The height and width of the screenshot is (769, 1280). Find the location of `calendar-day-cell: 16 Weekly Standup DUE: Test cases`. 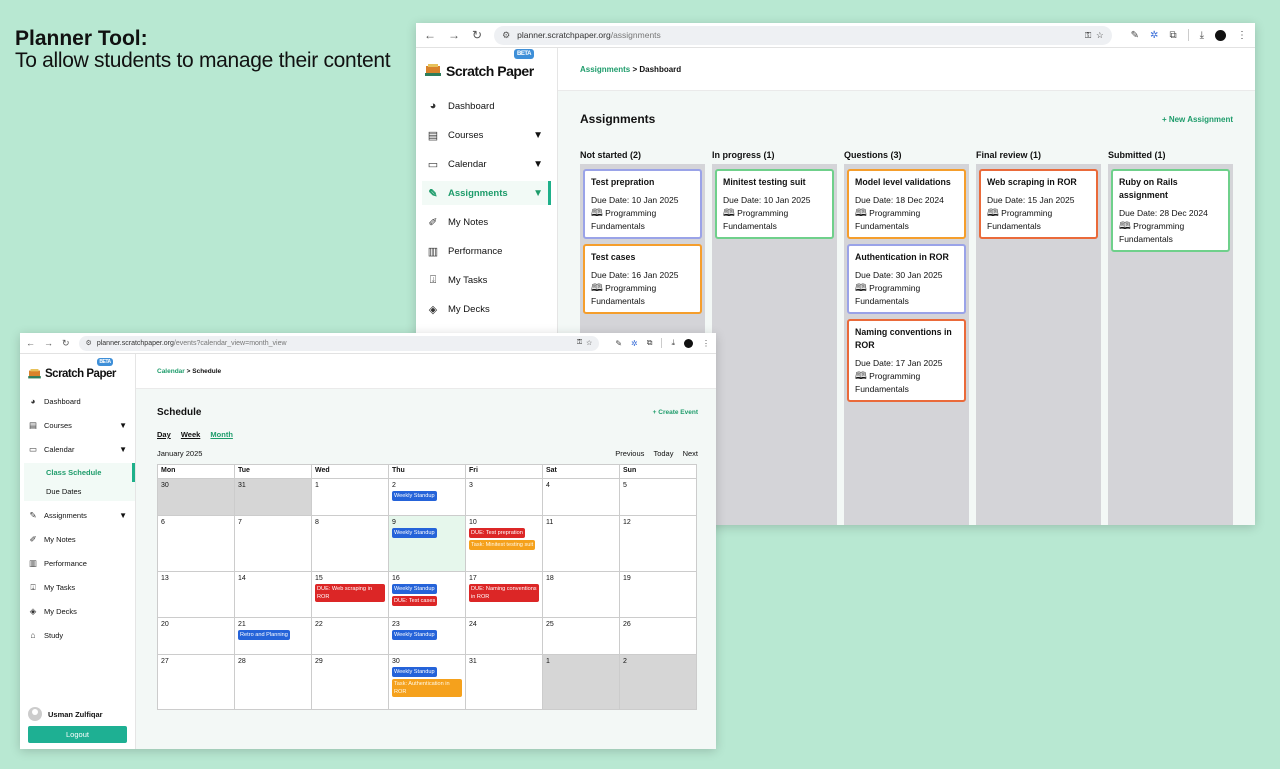

calendar-day-cell: 16 Weekly Standup DUE: Test cases is located at coordinates (427, 595).